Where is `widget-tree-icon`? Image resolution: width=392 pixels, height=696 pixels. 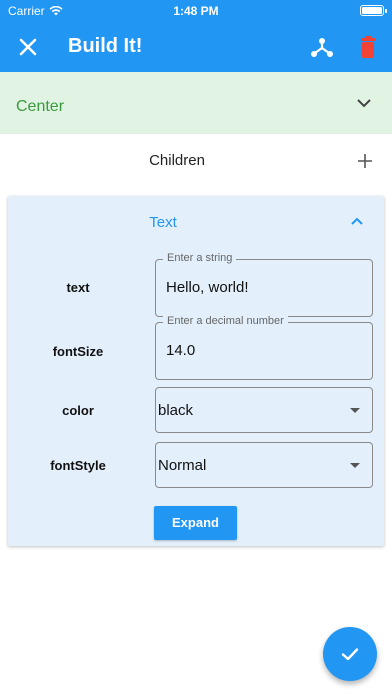
widget-tree-icon is located at coordinates (322, 47).